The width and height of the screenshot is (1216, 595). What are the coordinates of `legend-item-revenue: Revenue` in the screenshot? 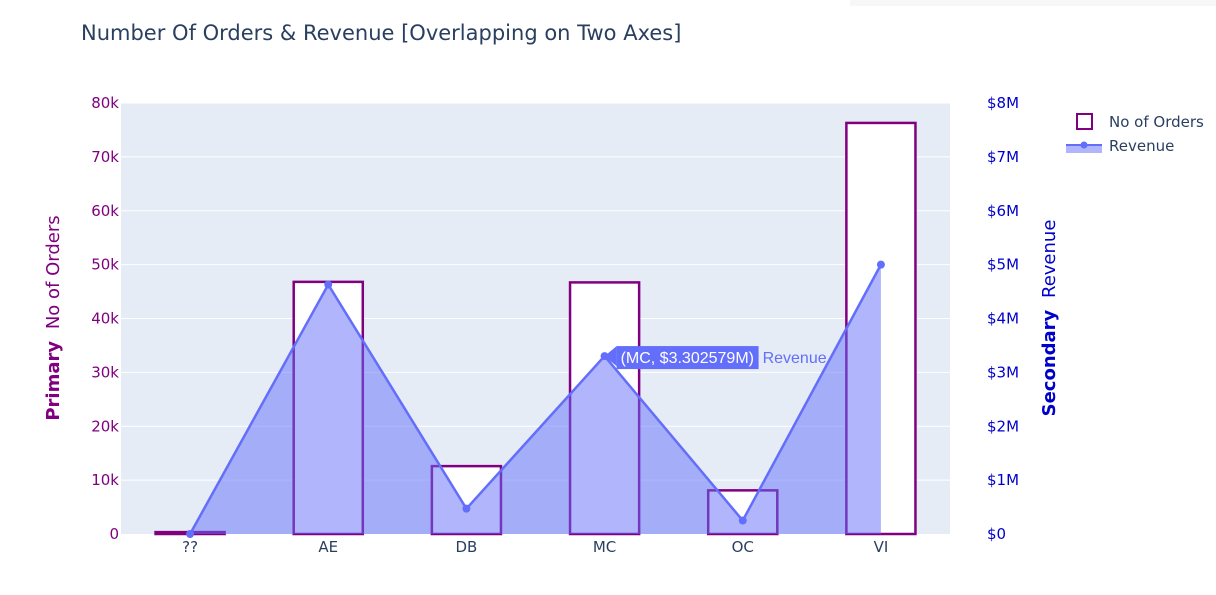 It's located at (1120, 146).